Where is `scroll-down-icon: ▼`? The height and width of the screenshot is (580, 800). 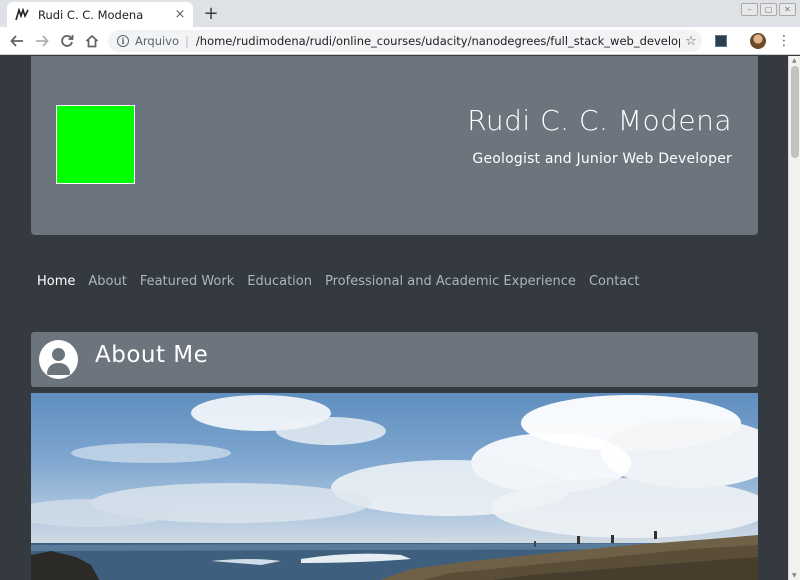 scroll-down-icon: ▼ is located at coordinates (794, 575).